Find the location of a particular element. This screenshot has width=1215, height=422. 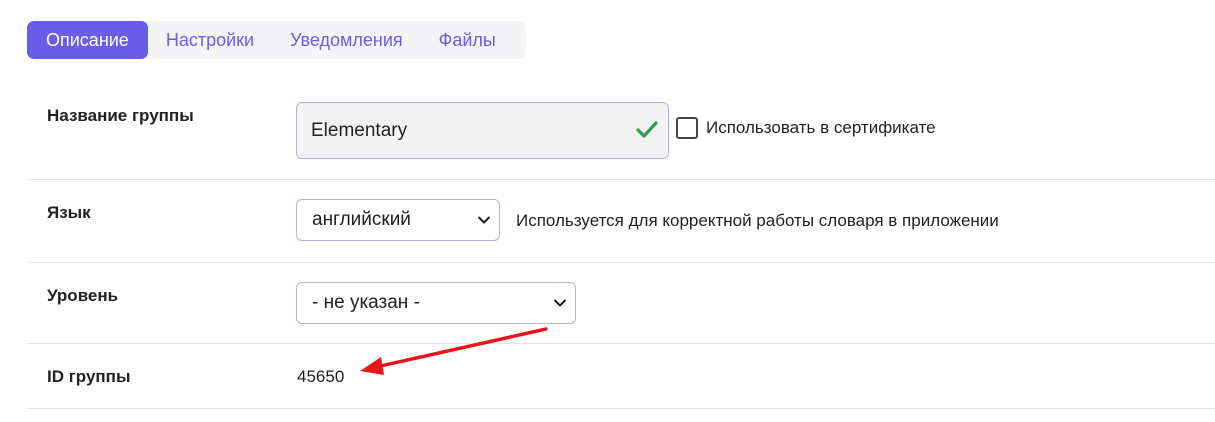

group-name-value: Elementary is located at coordinates (359, 130).